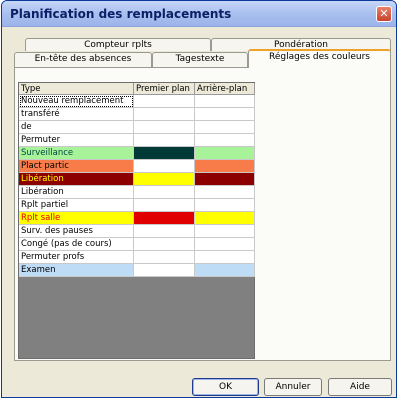 This screenshot has width=398, height=399. What do you see at coordinates (76, 114) in the screenshot?
I see `type-cell: transféré` at bounding box center [76, 114].